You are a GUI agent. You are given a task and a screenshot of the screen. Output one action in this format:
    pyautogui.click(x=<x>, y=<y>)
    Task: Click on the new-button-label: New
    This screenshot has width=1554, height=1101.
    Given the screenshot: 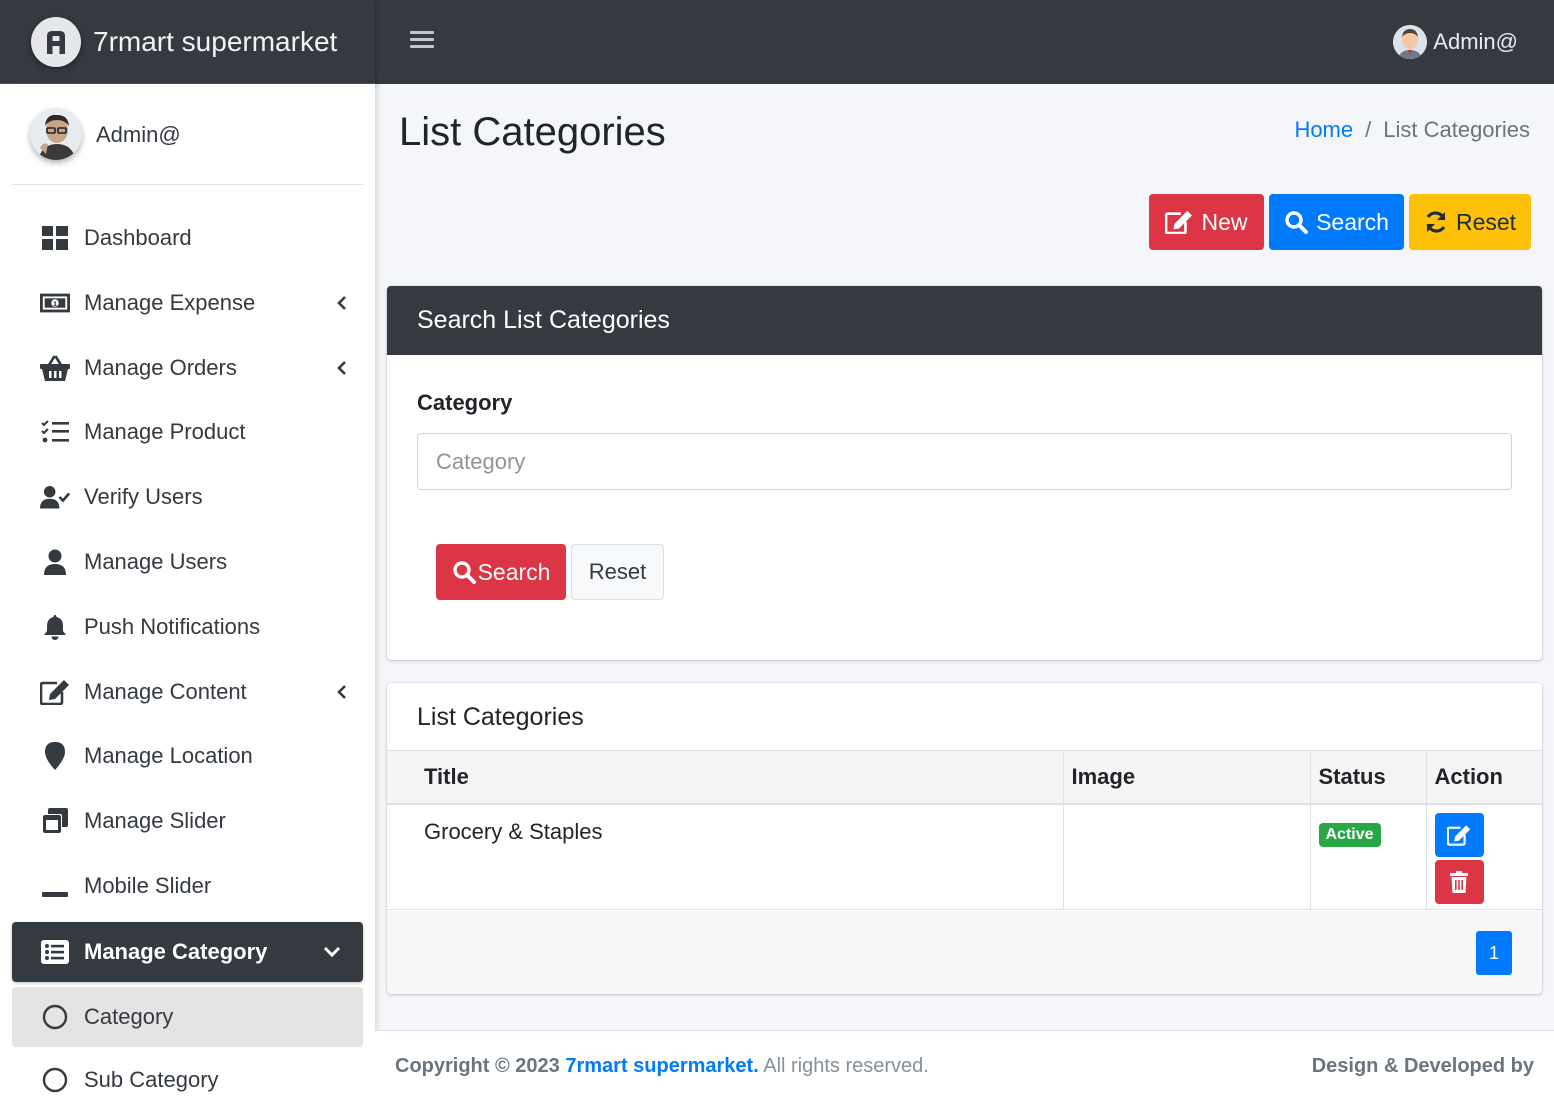 What is the action you would take?
    pyautogui.click(x=1224, y=221)
    